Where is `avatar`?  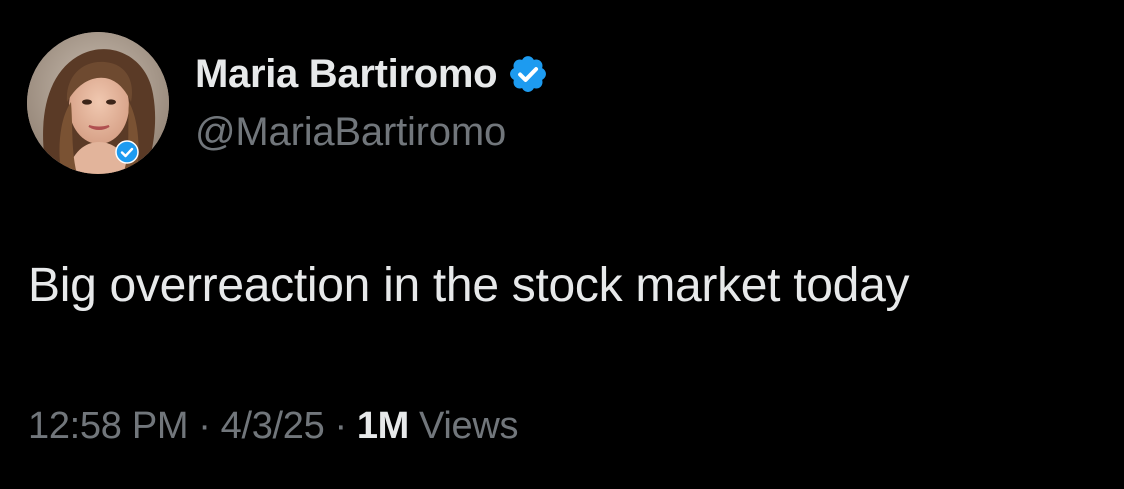 avatar is located at coordinates (98, 103).